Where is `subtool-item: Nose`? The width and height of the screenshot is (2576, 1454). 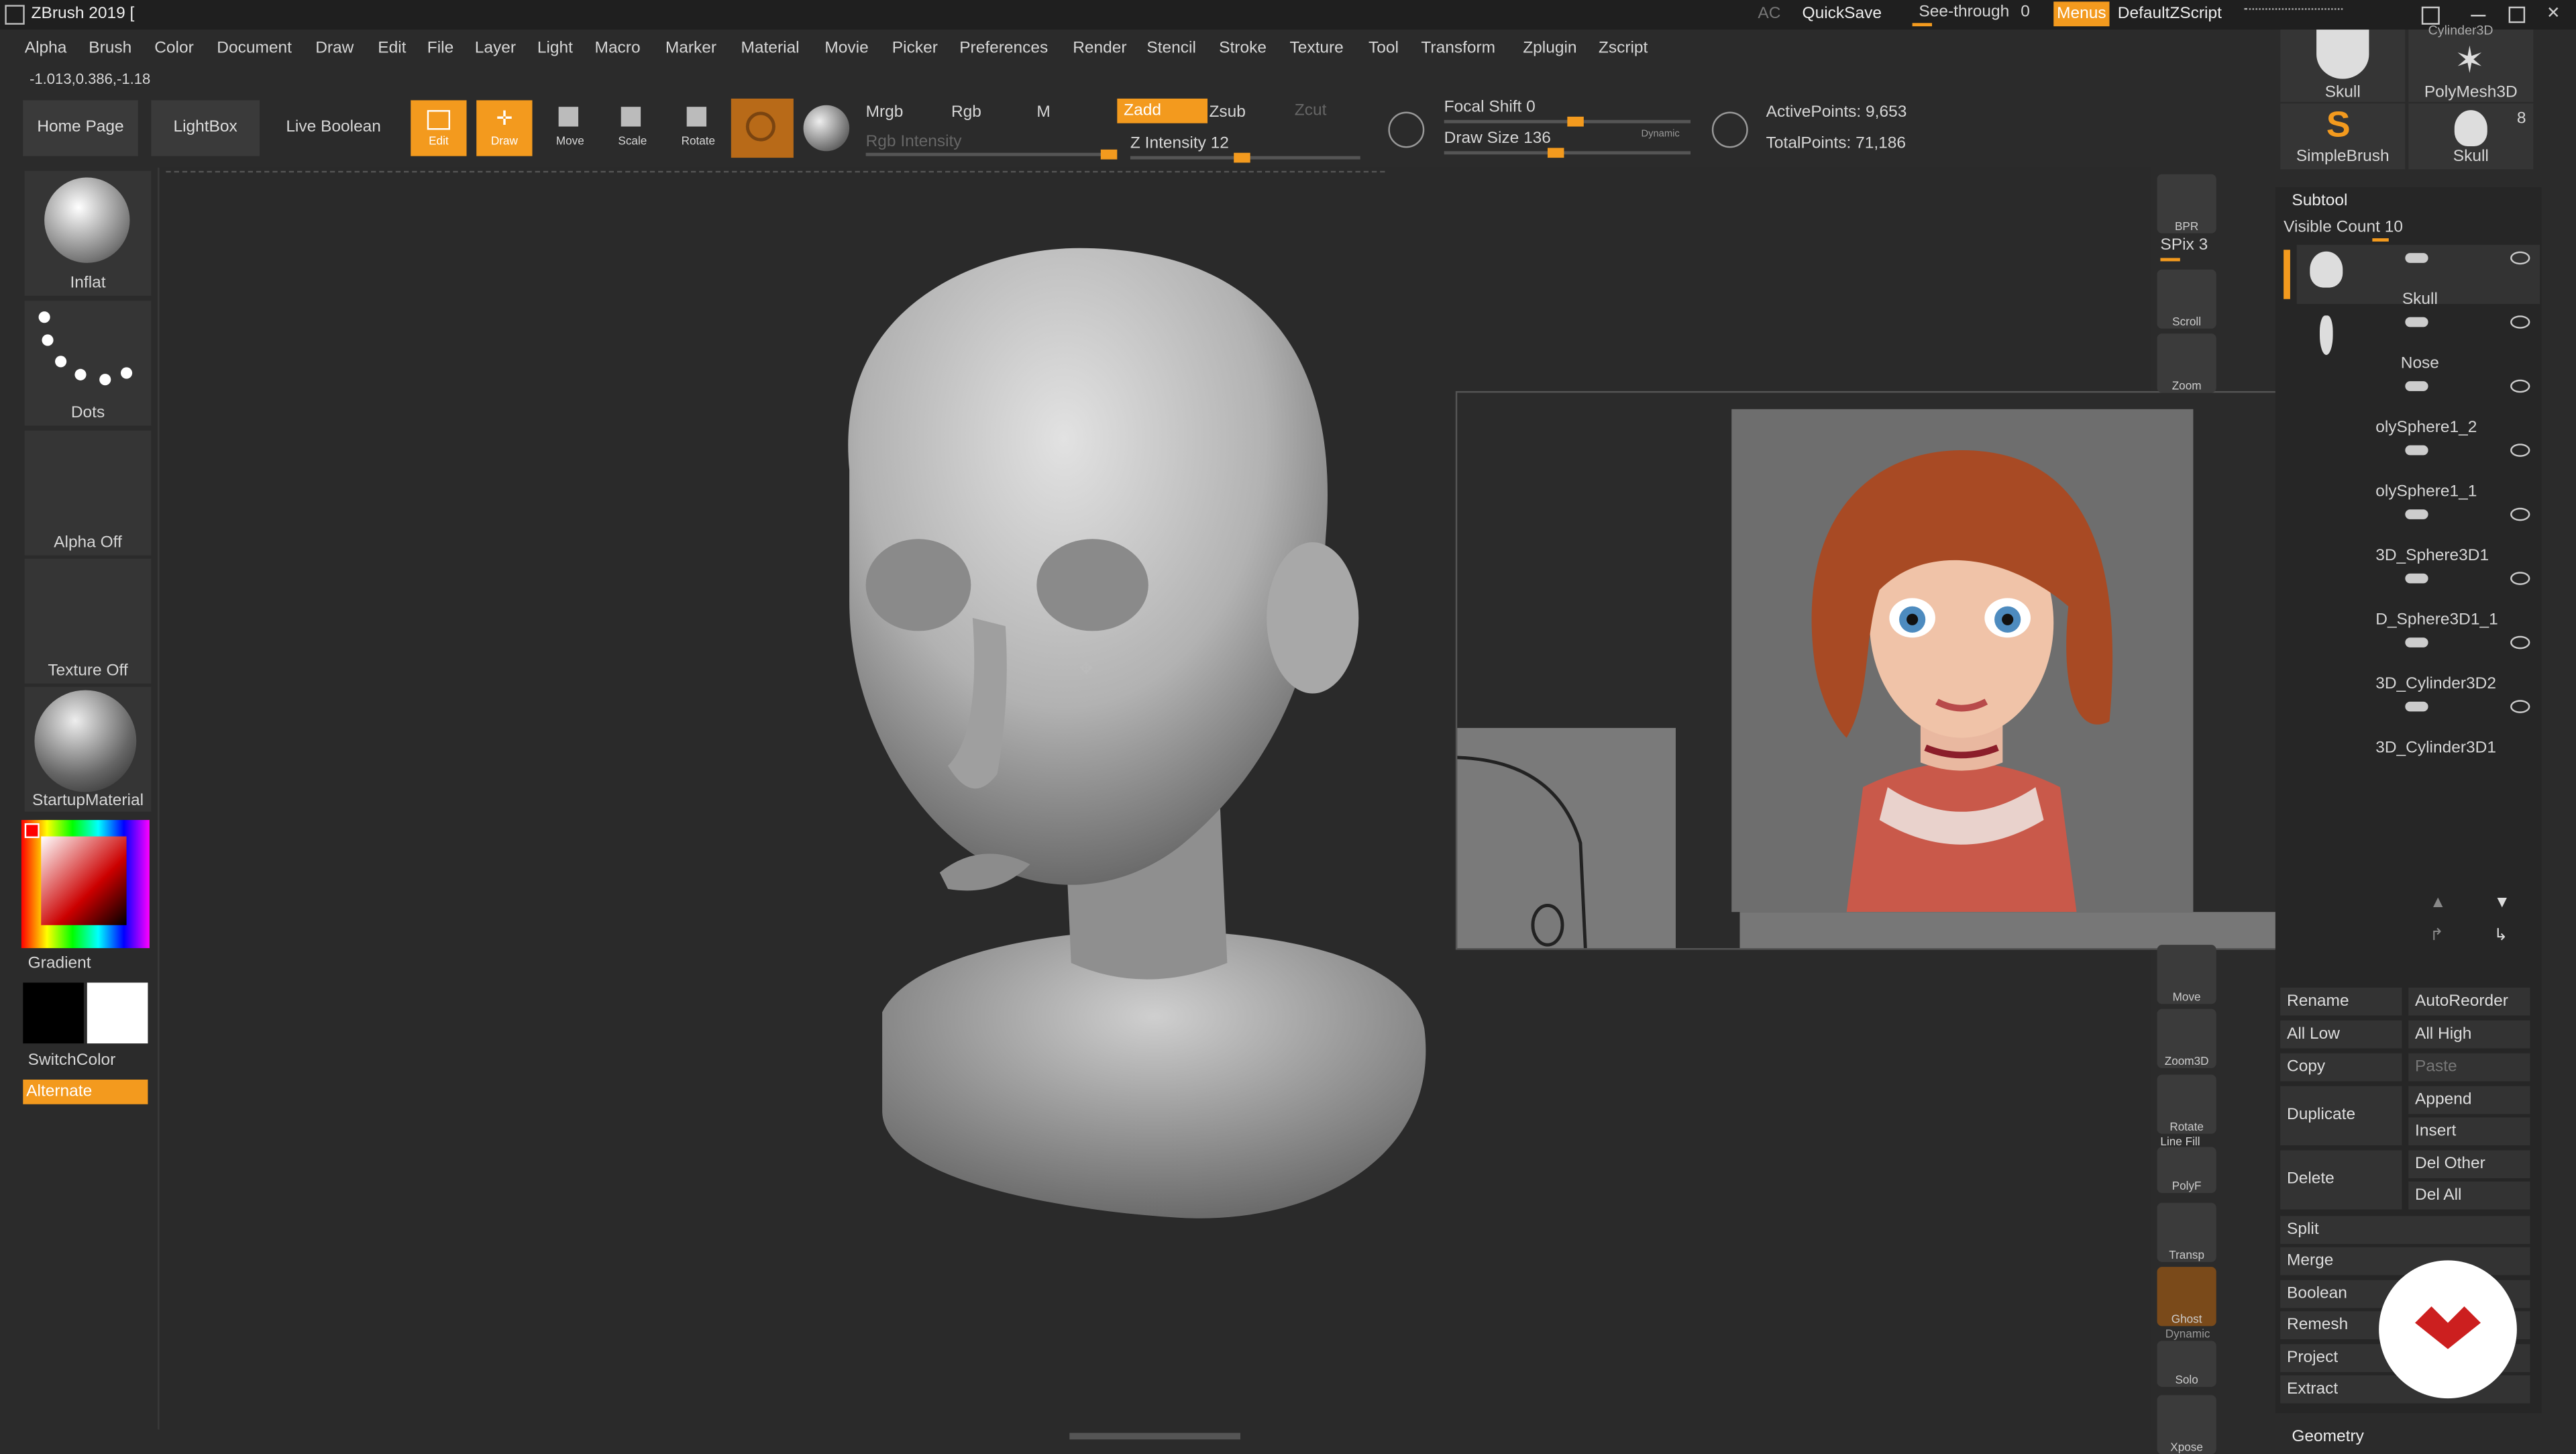 subtool-item: Nose is located at coordinates (2418, 341).